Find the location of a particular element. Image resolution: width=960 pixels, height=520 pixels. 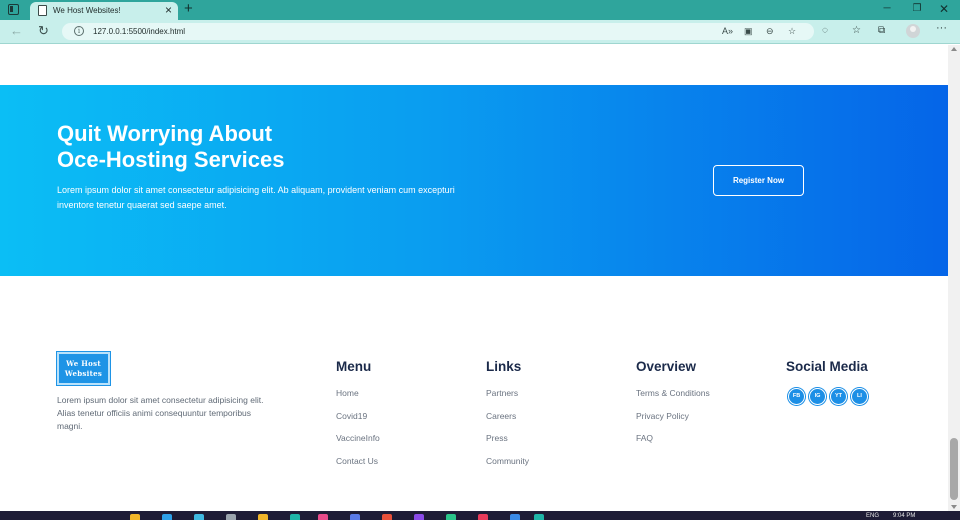

new-tab-button: + is located at coordinates (188, 9).